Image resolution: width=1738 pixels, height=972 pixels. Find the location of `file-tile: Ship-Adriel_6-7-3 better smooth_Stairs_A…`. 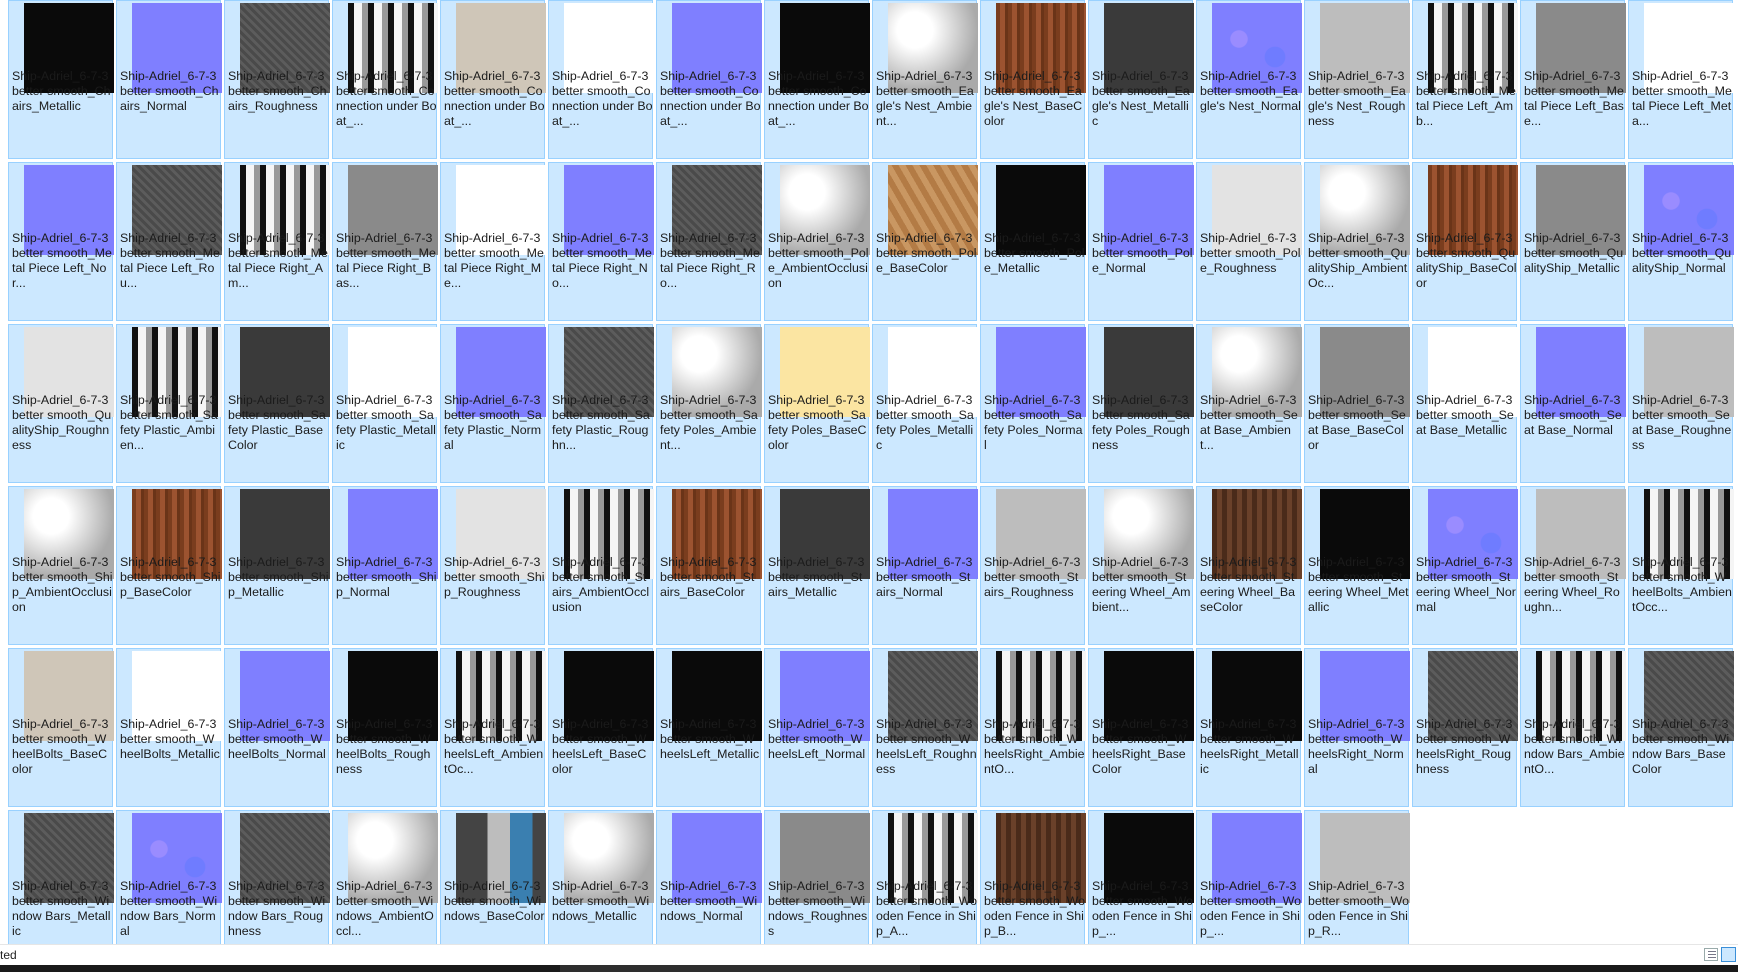

file-tile: Ship-Adriel_6-7-3 better smooth_Stairs_A… is located at coordinates (601, 565).